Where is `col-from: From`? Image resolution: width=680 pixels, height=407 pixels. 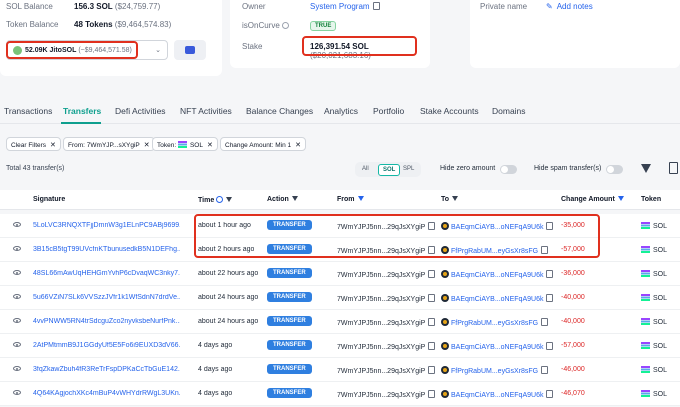 col-from: From is located at coordinates (350, 199).